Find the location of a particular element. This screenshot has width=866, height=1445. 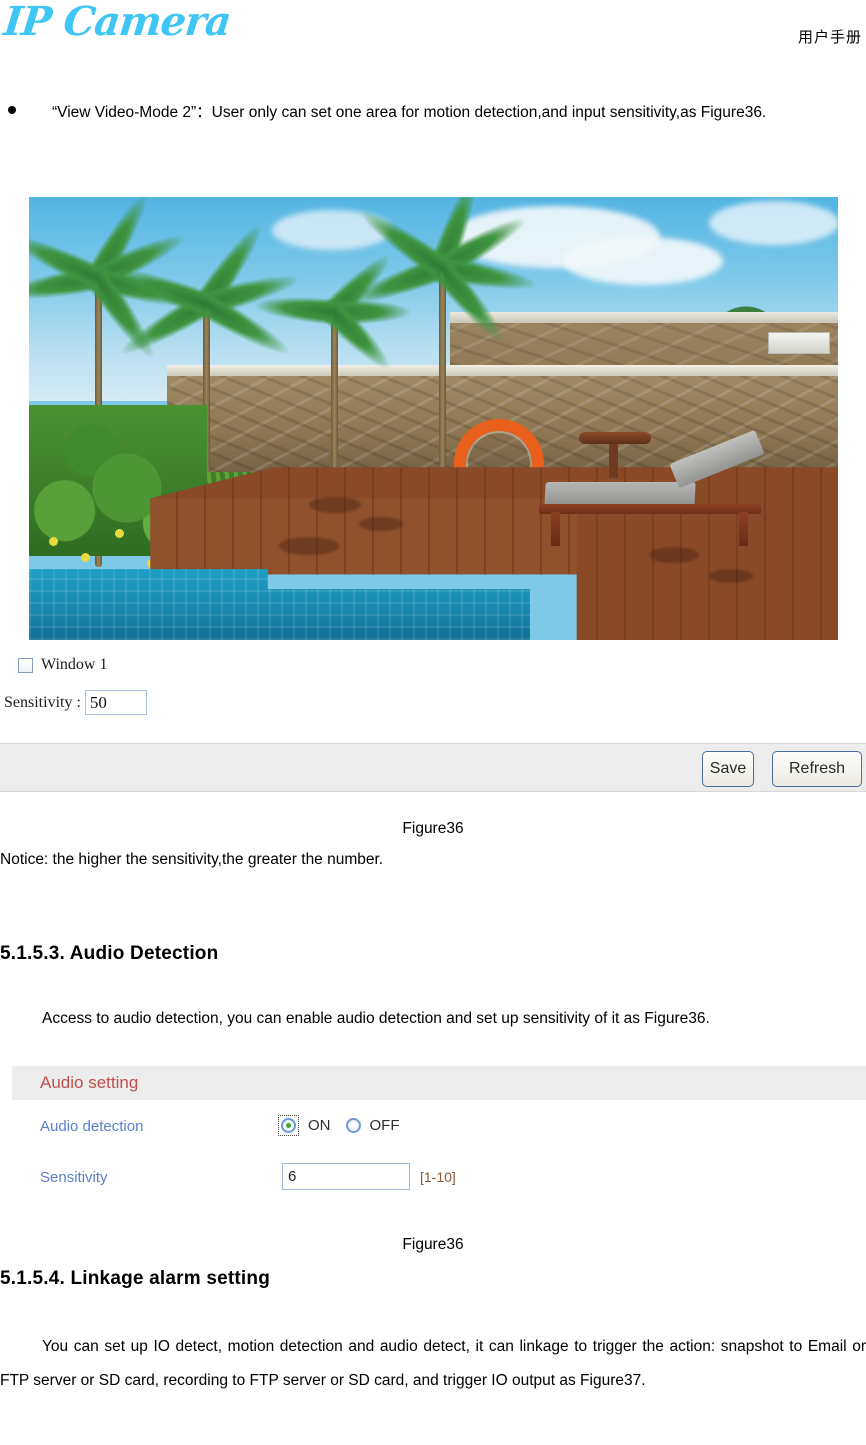

wall-fixture is located at coordinates (798, 343).